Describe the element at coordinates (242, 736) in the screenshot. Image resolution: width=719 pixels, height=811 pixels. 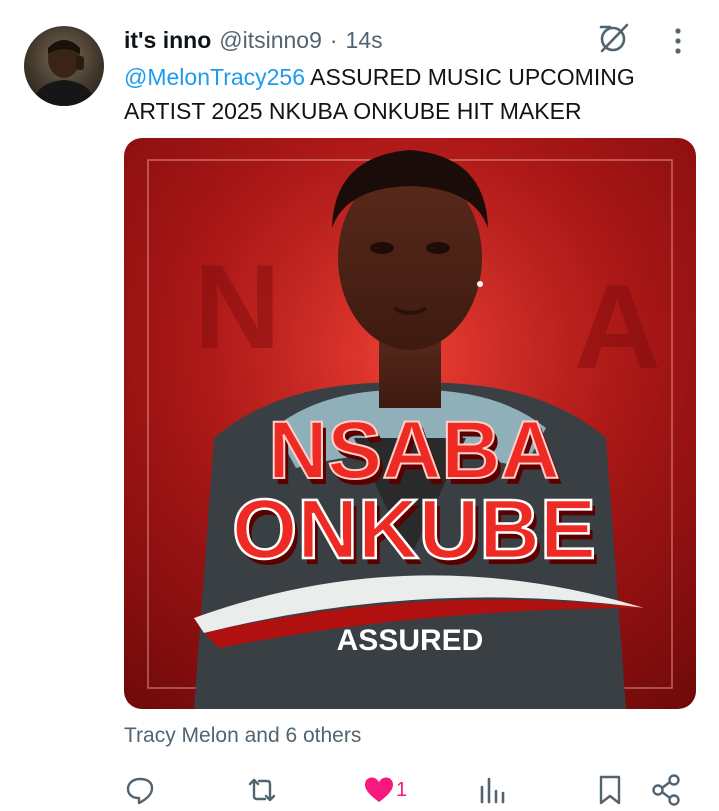
I see `liked-by-text: Tracy Melon and 6 others` at that location.